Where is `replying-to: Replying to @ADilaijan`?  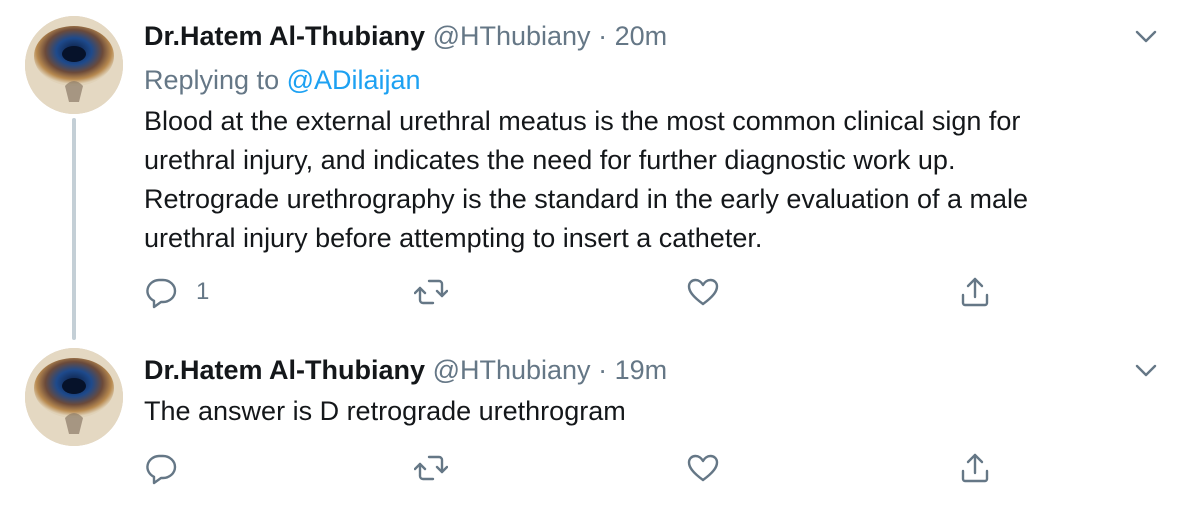
replying-to: Replying to @ADilaijan is located at coordinates (282, 80).